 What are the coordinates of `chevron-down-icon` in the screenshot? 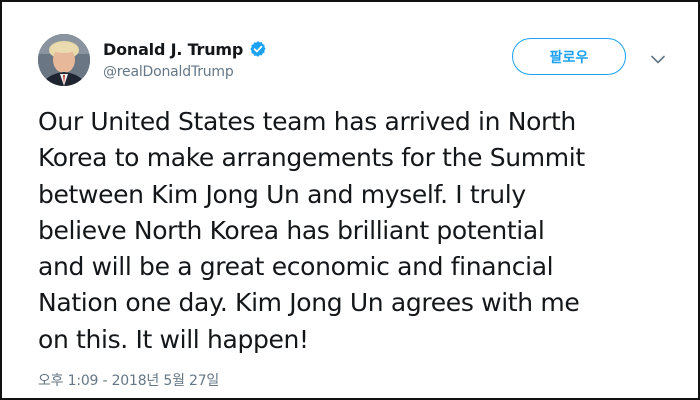 It's located at (658, 59).